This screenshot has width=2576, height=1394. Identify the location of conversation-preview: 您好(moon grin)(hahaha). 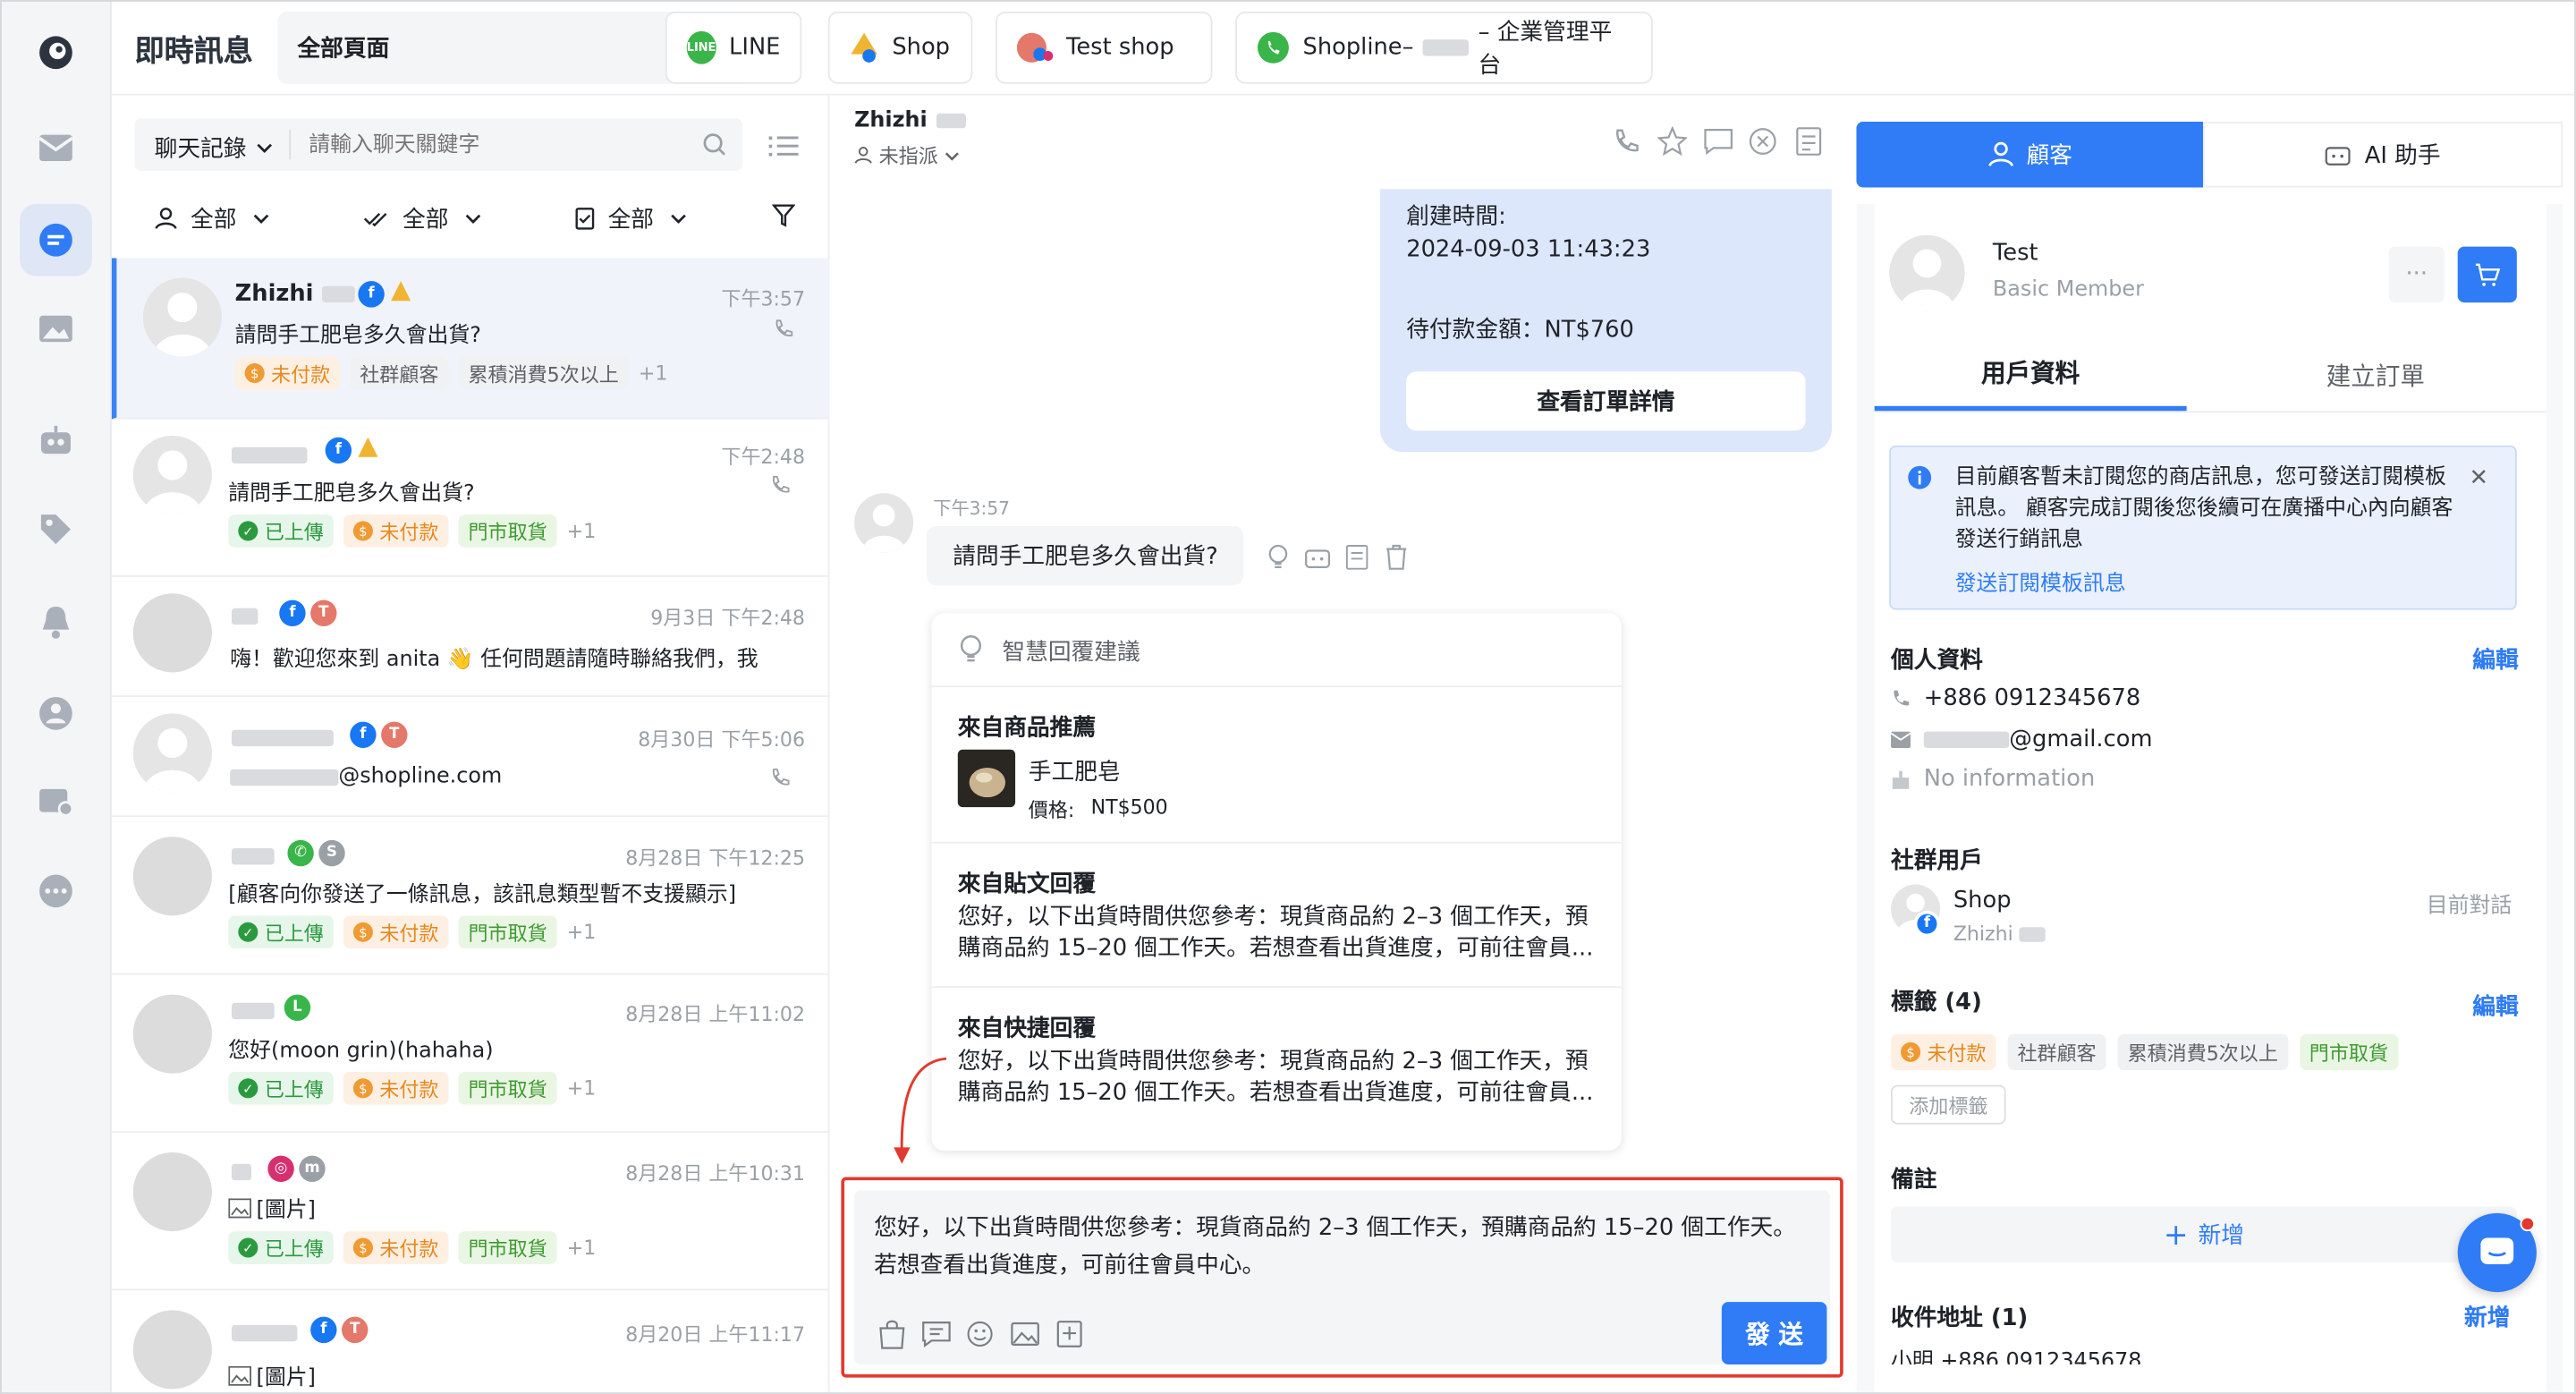
(361, 1051).